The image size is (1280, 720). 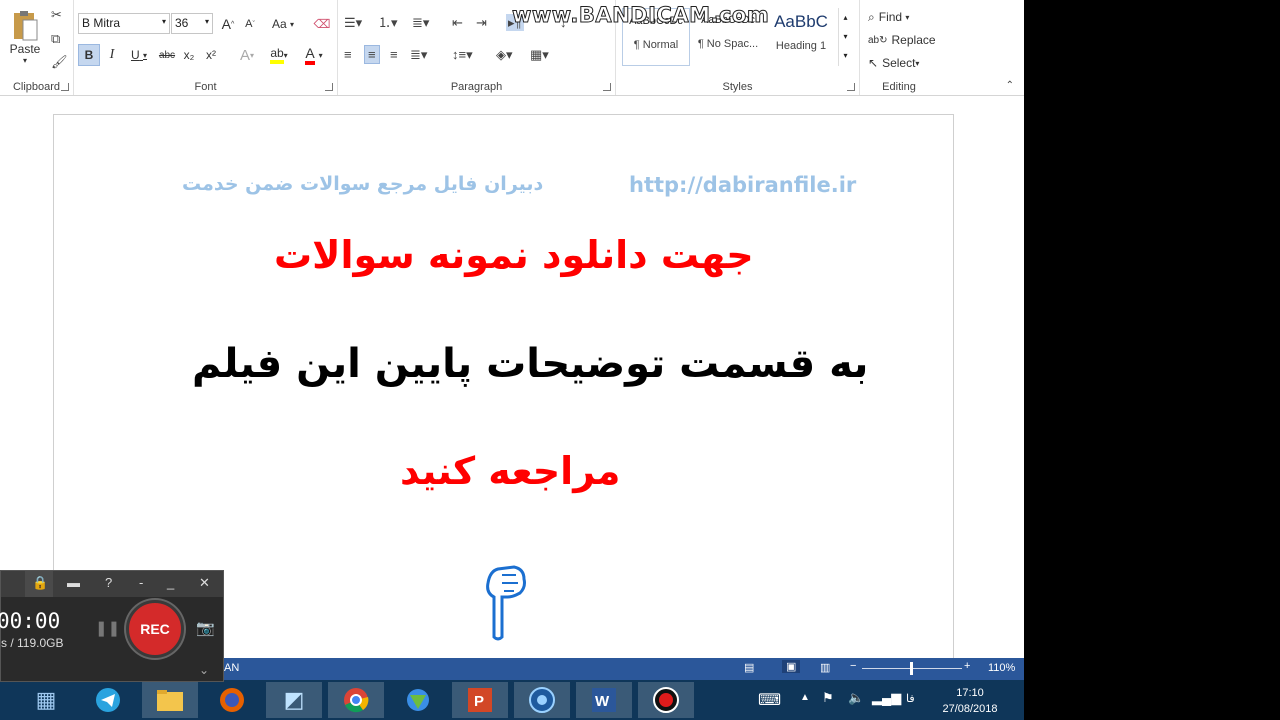 I want to click on firefox-icon, so click(x=232, y=700).